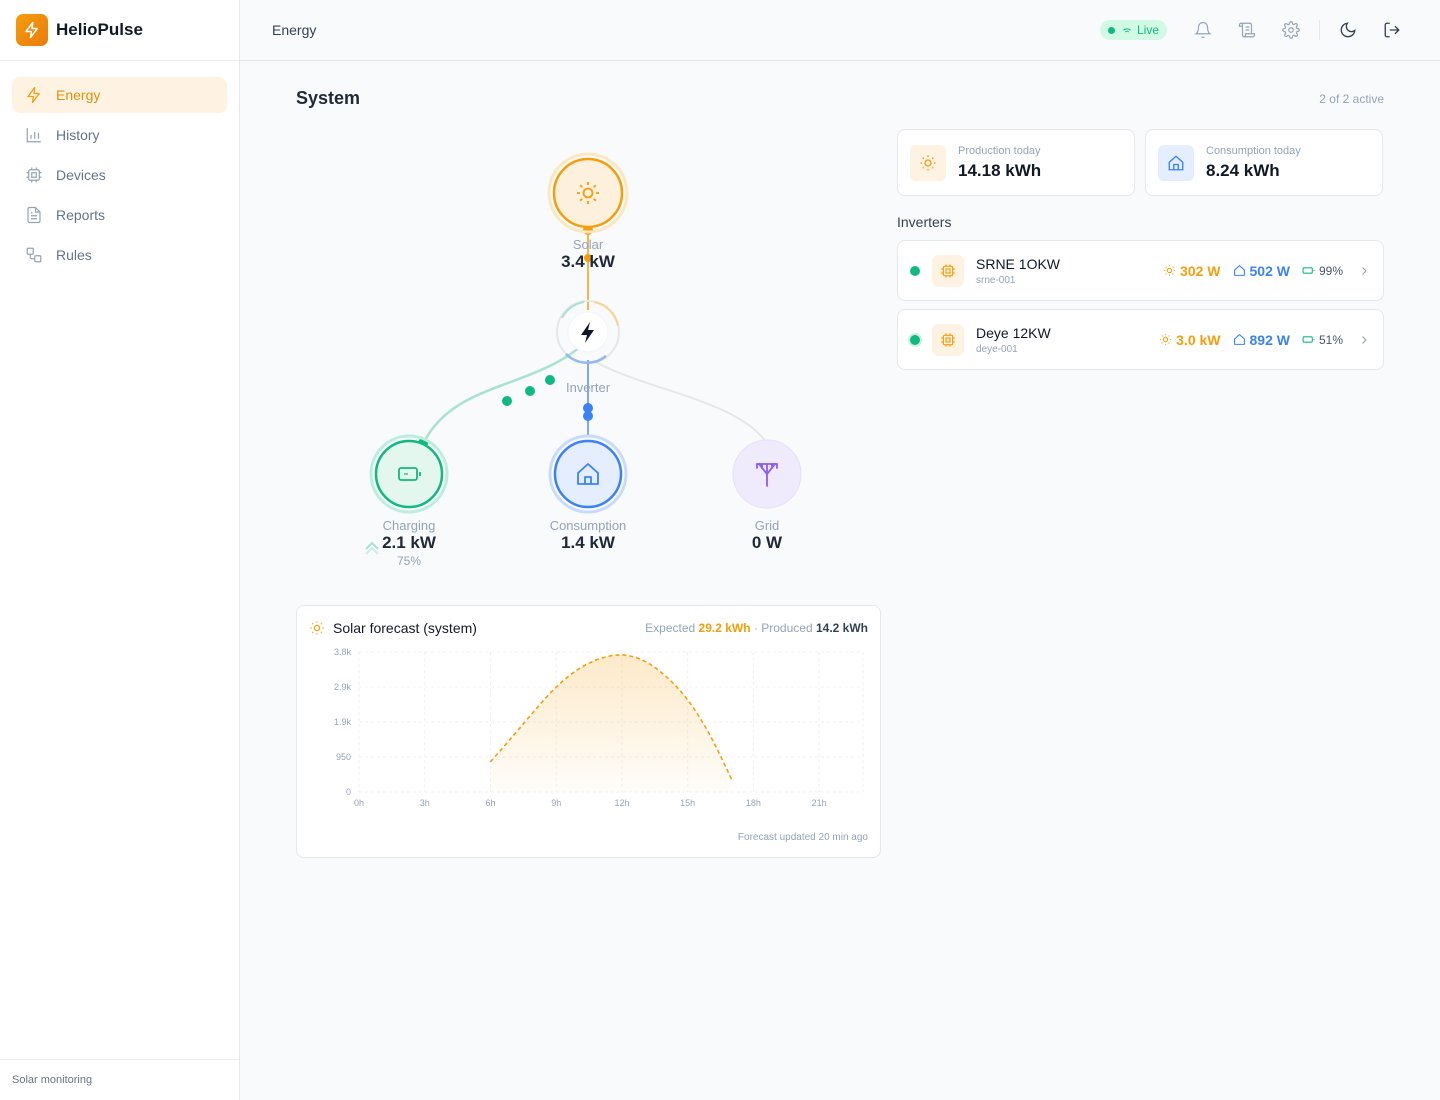 The image size is (1440, 1100). I want to click on sidebar-item-history: History, so click(119, 135).